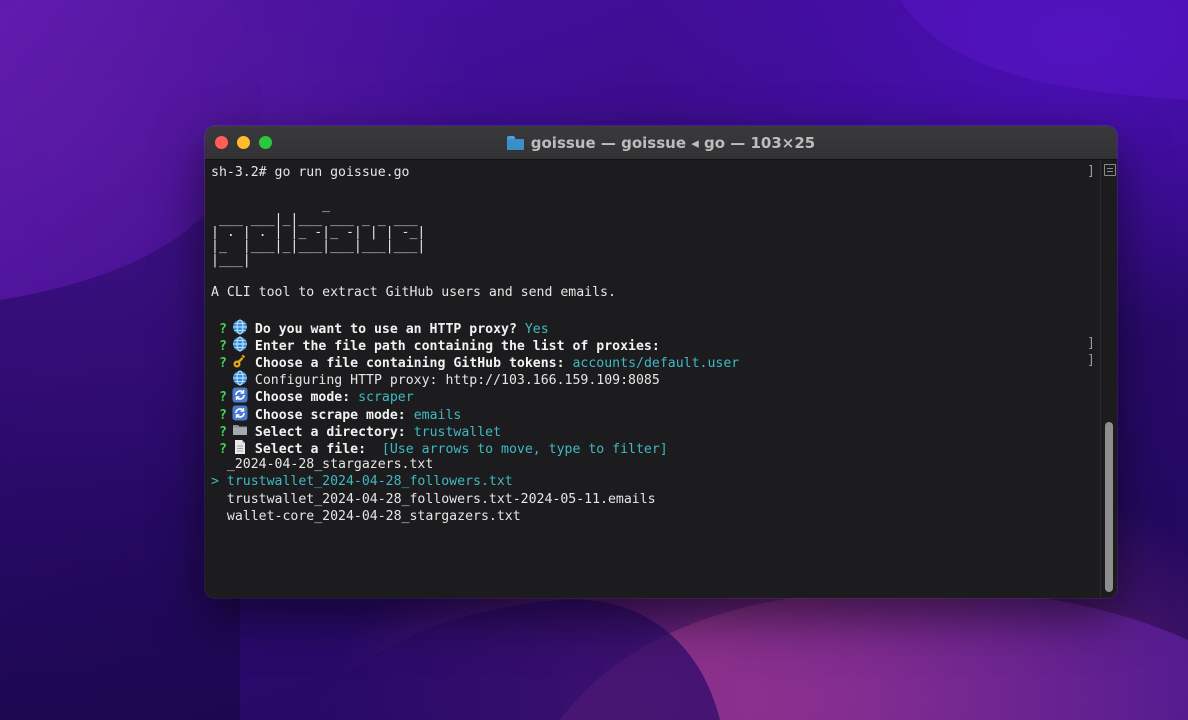 The height and width of the screenshot is (720, 1188). Describe the element at coordinates (453, 432) in the screenshot. I see `answer-text: trustwallet` at that location.